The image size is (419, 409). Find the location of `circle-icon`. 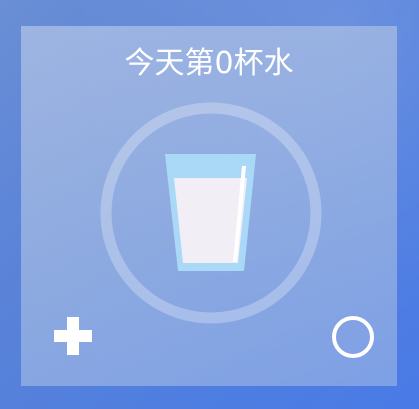

circle-icon is located at coordinates (353, 337).